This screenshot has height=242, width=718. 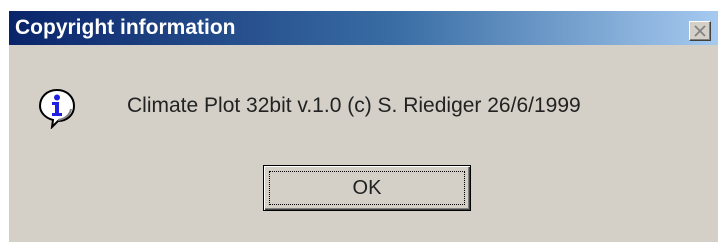 I want to click on ok-button-label: OK, so click(x=367, y=188).